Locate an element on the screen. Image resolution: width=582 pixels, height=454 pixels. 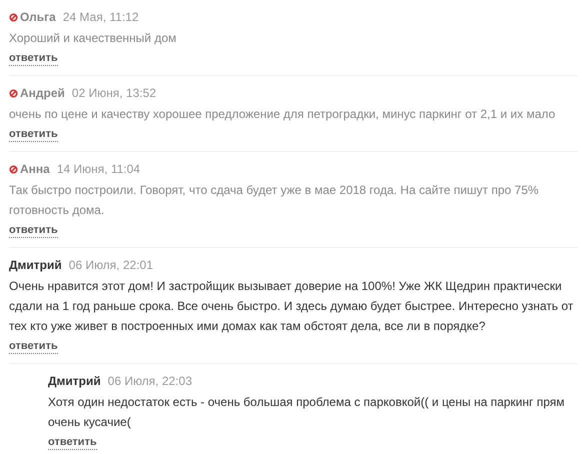
comment-date: 24 Мая, 11:12 is located at coordinates (100, 17).